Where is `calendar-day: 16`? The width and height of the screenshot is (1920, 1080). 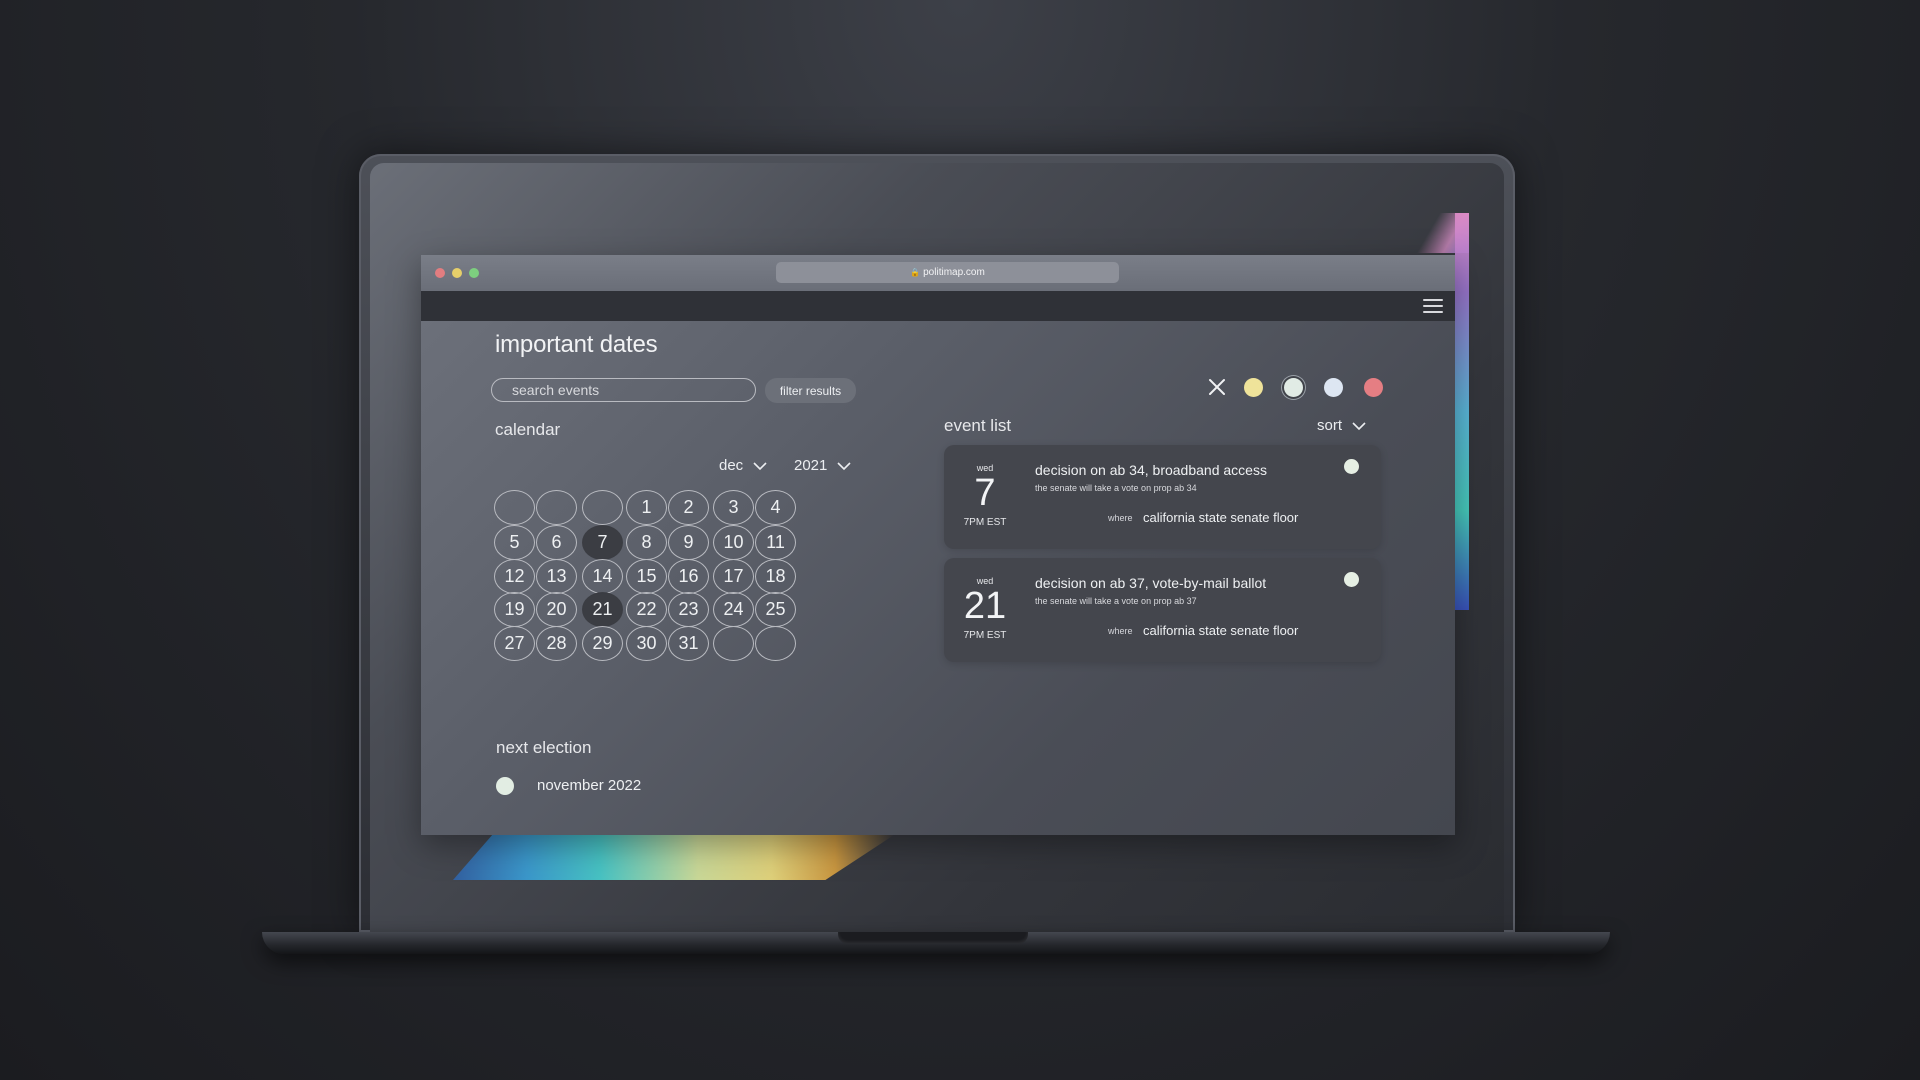
calendar-day: 16 is located at coordinates (688, 576).